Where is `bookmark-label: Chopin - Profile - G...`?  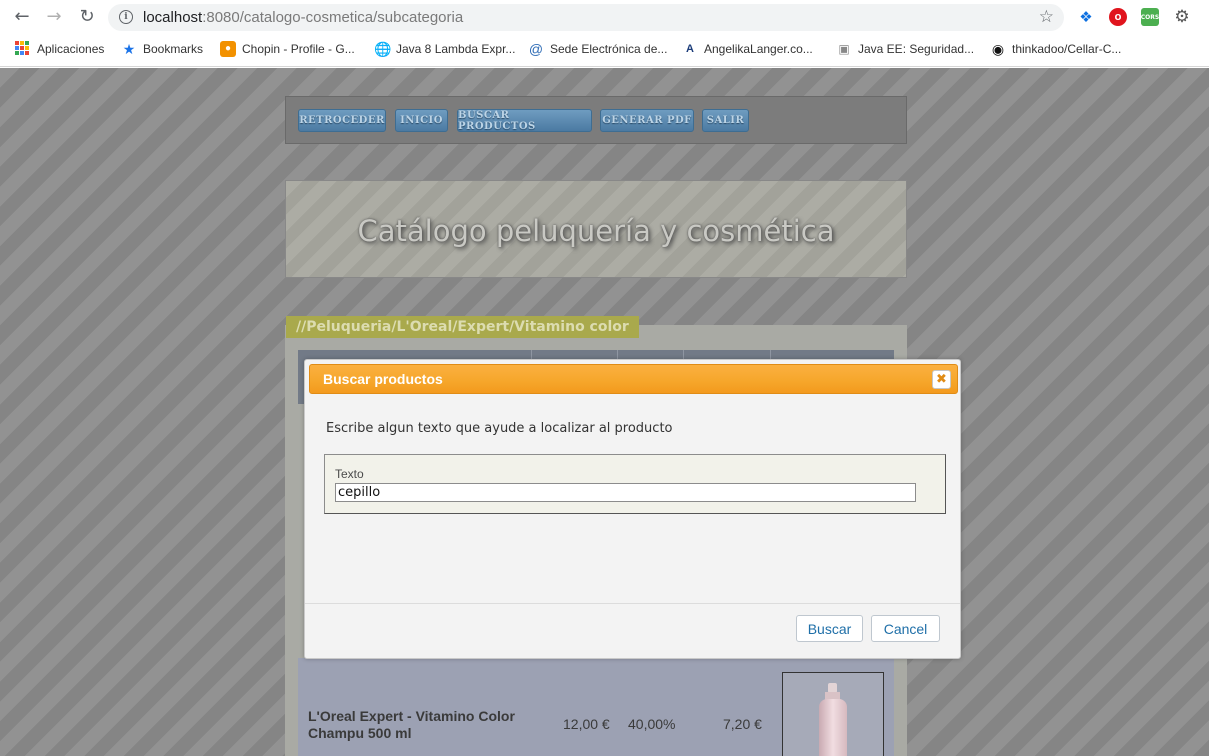 bookmark-label: Chopin - Profile - G... is located at coordinates (298, 49).